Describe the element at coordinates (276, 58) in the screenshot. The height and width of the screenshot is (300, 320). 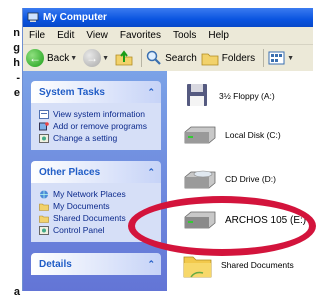
I see `views-icon` at that location.